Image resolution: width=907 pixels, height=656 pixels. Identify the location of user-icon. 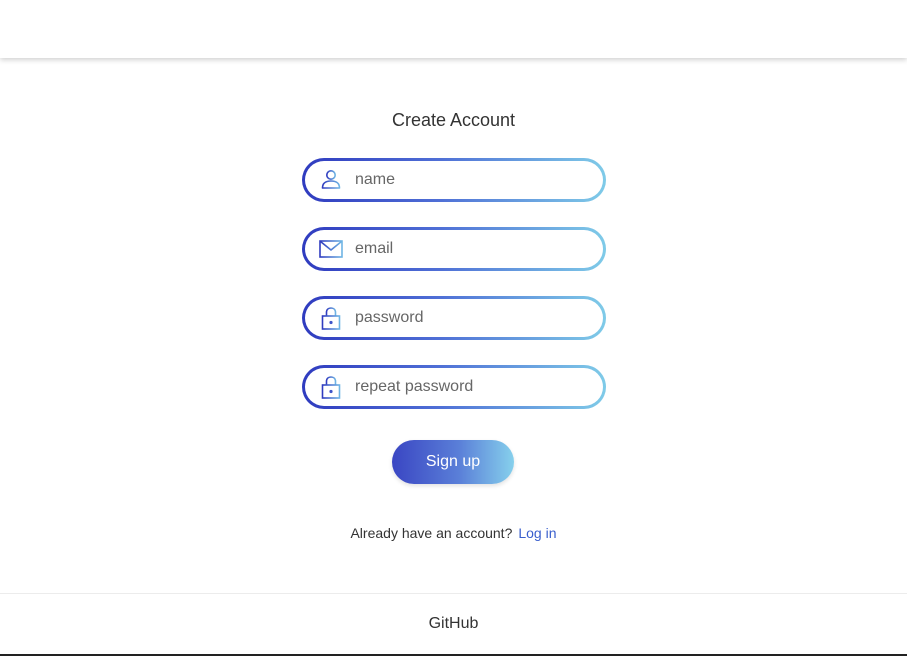
(331, 179).